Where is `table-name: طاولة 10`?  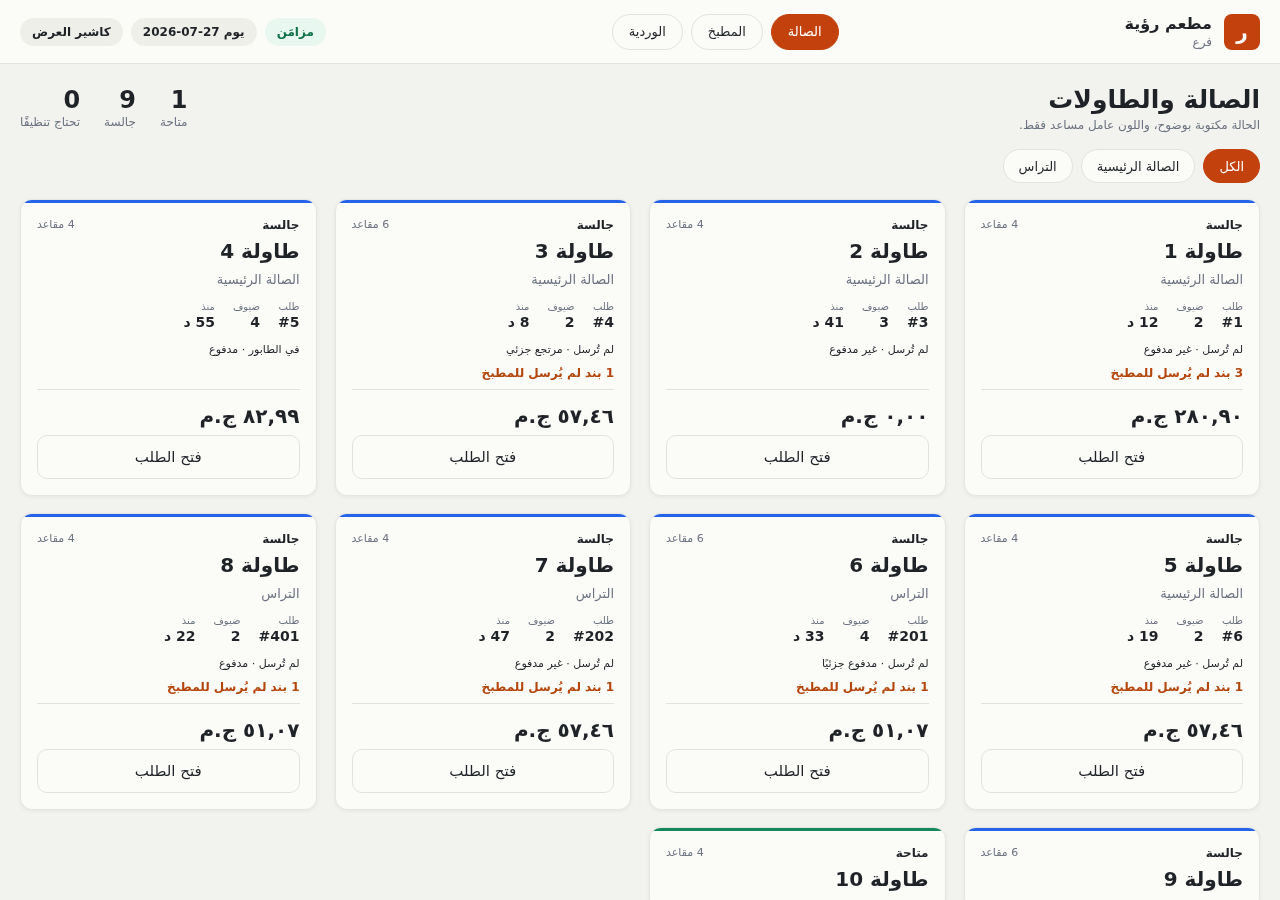
table-name: طاولة 10 is located at coordinates (881, 879).